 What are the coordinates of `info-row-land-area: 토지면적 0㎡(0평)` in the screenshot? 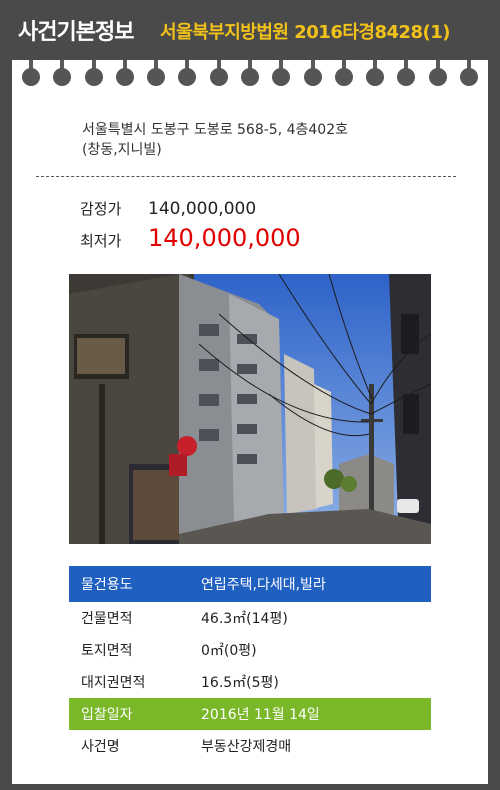 It's located at (250, 650).